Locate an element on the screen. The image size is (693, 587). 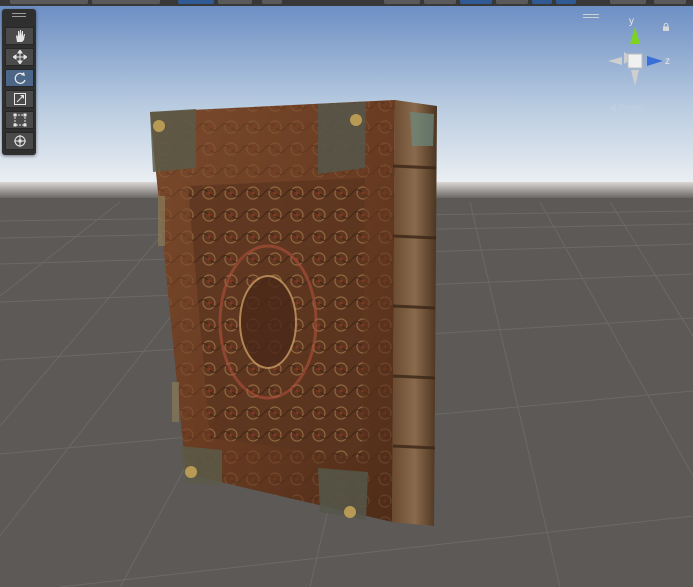
orientation-gizmo: y z is located at coordinates (640, 54).